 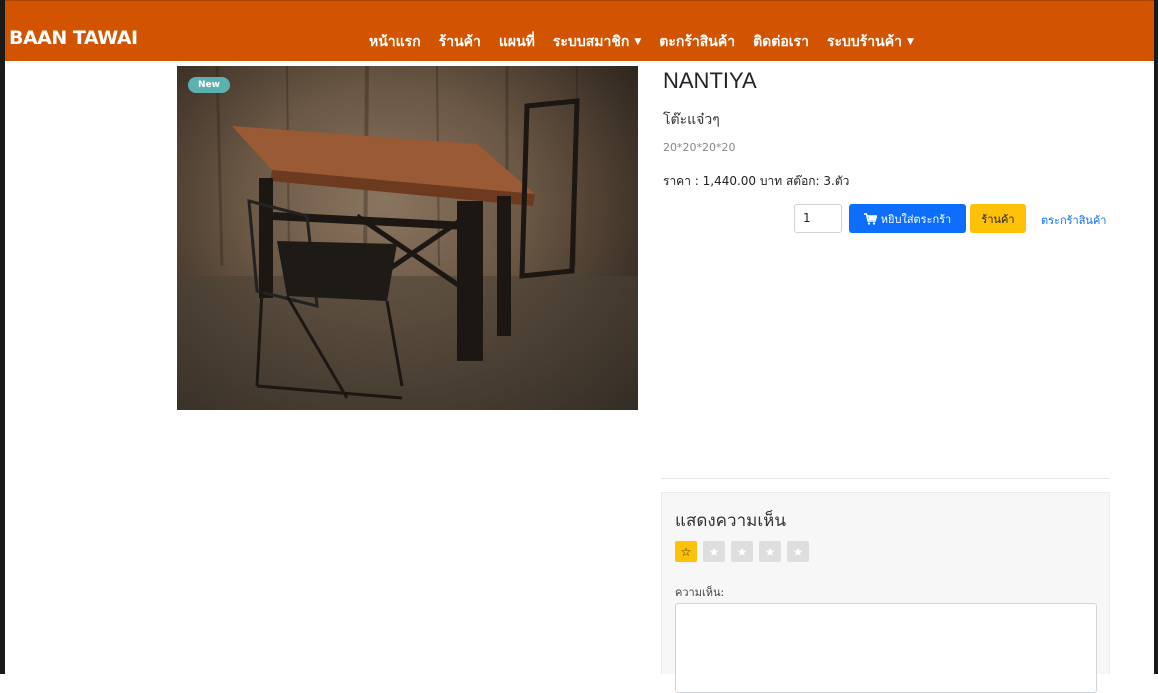 I want to click on frame-left-border, so click(x=2, y=337).